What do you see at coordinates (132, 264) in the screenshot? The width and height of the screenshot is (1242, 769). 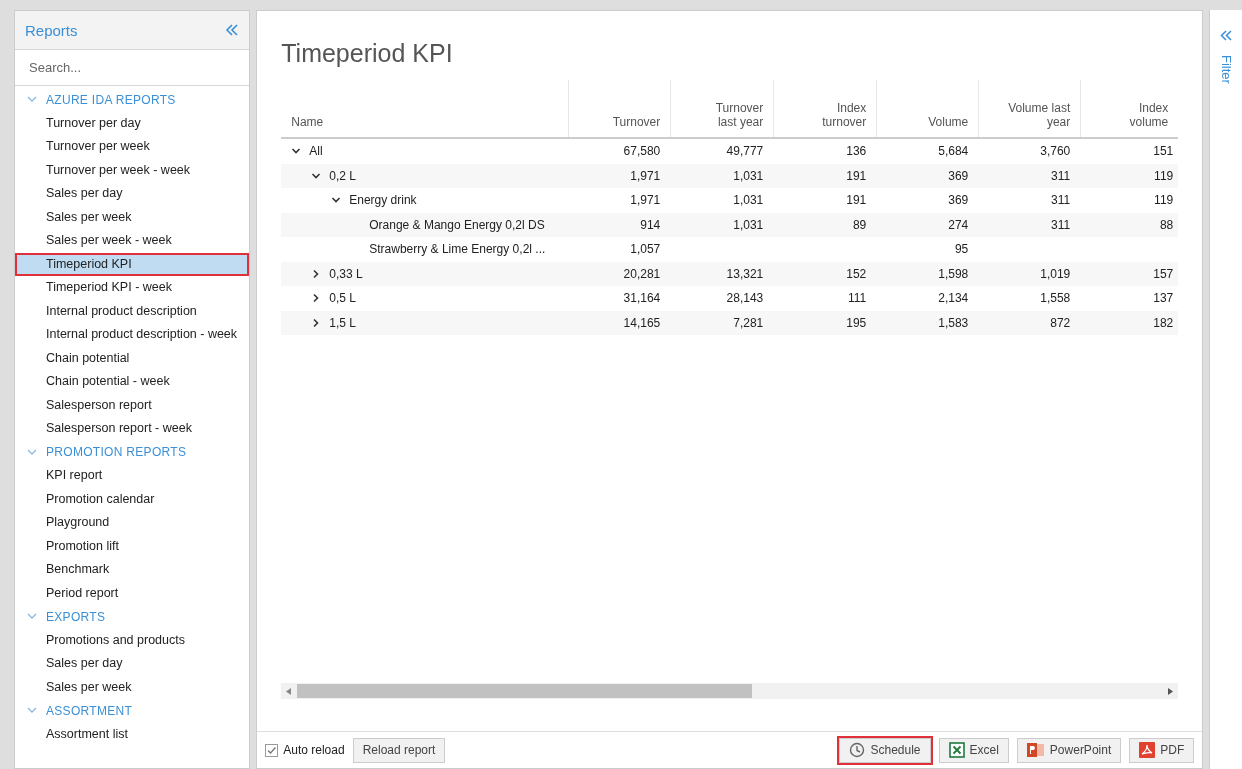 I see `sidebar-item: Timeperiod KPI` at bounding box center [132, 264].